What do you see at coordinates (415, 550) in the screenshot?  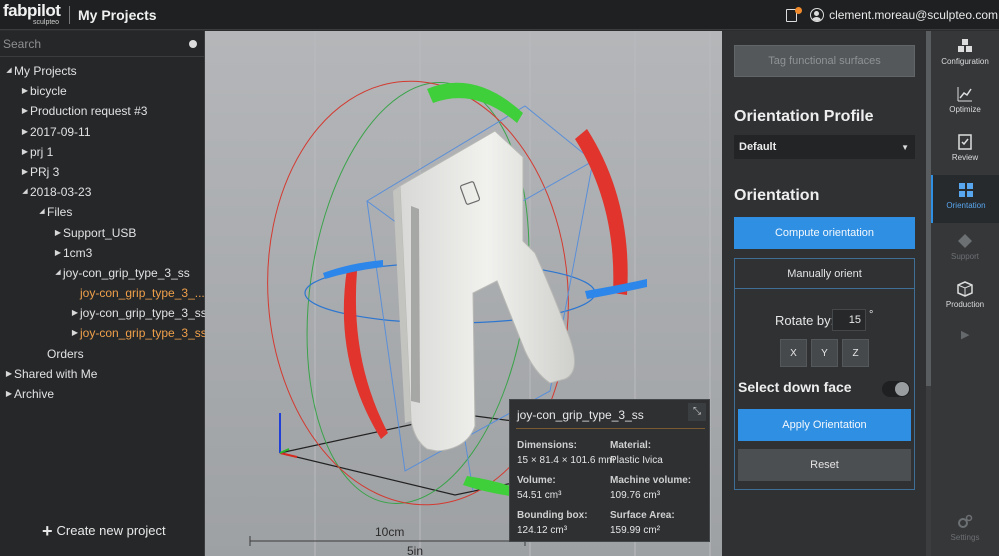 I see `scale-label-in: 5in` at bounding box center [415, 550].